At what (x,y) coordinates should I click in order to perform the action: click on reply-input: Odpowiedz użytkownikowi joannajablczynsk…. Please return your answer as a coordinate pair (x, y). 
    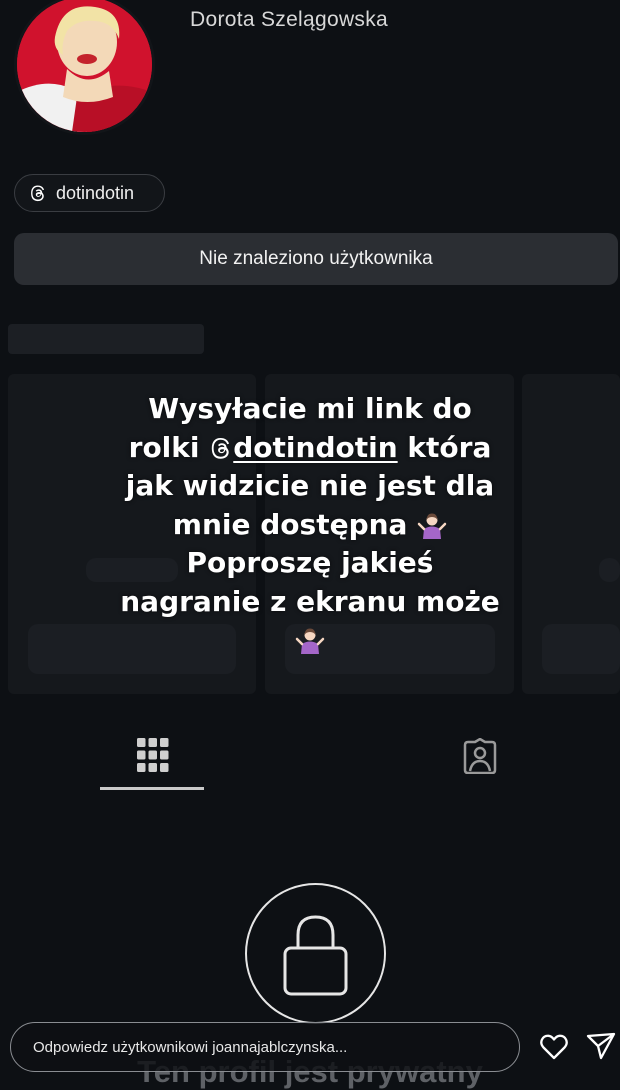
    Looking at the image, I should click on (265, 1047).